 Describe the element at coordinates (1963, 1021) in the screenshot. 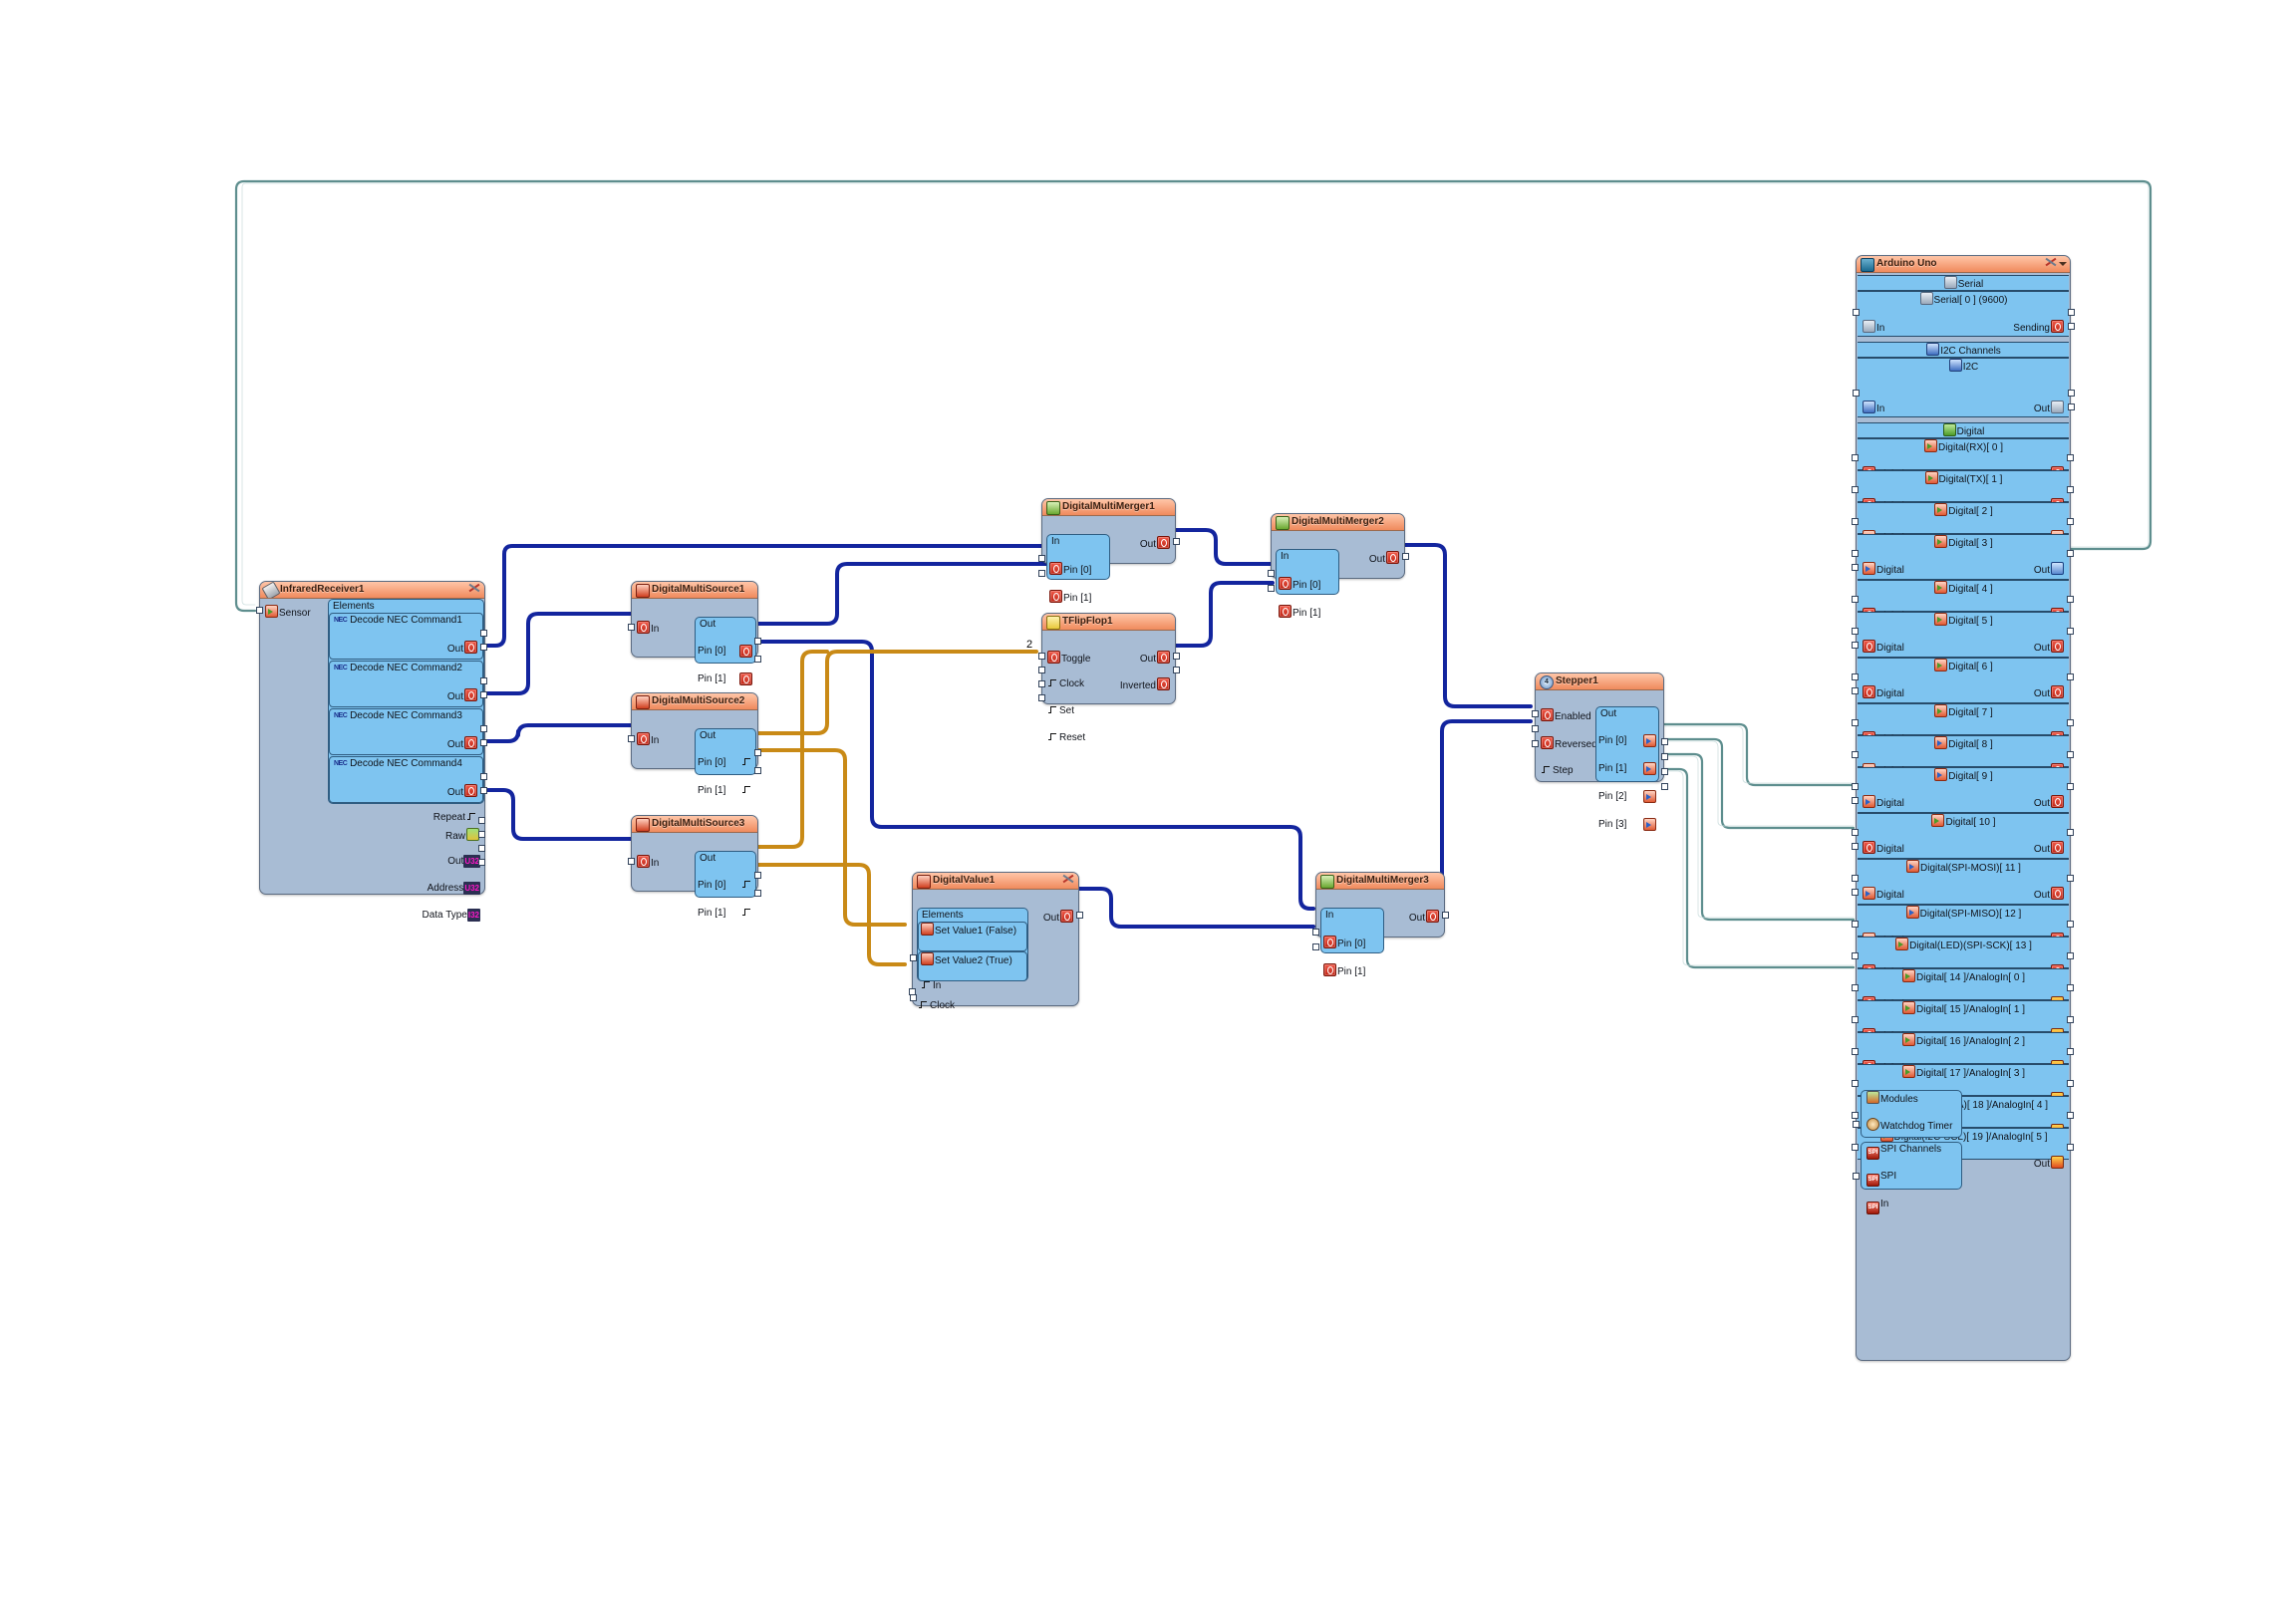

I see `arduino-channel-15: Digital[ 15 ]/AnalogIn[ 1 ]DigitalOut` at that location.